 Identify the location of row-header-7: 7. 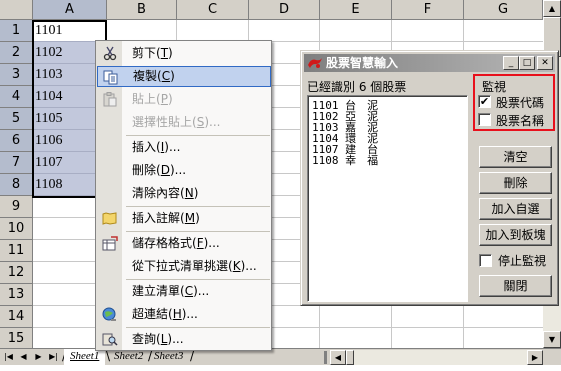
(16, 163).